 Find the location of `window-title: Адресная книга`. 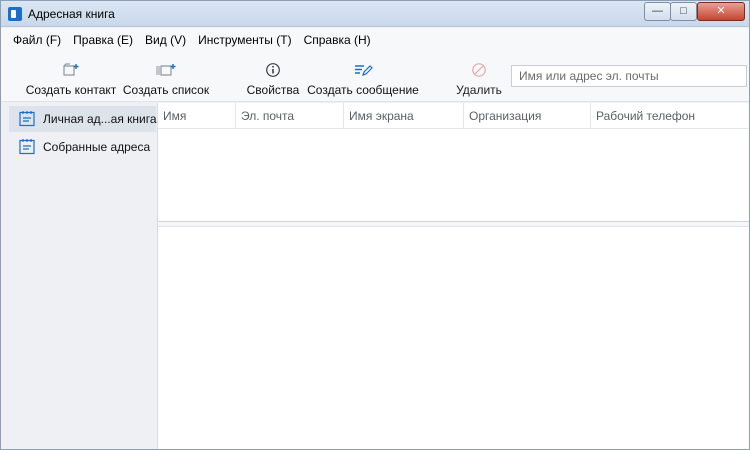

window-title: Адресная книга is located at coordinates (71, 14).